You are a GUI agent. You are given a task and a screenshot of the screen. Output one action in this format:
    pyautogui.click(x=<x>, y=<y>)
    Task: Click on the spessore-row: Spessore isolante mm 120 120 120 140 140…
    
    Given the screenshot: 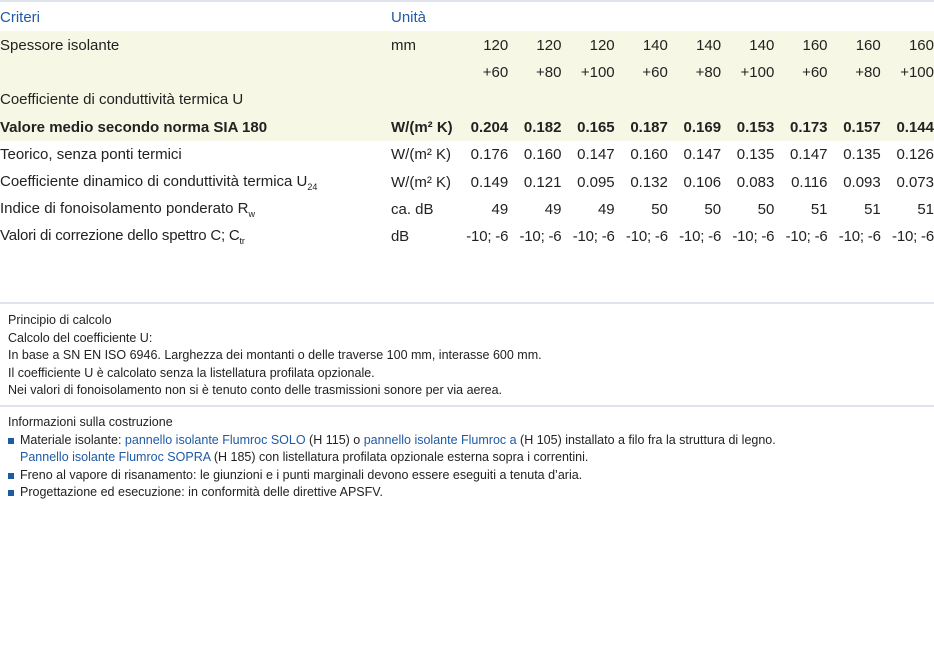 What is the action you would take?
    pyautogui.click(x=467, y=45)
    